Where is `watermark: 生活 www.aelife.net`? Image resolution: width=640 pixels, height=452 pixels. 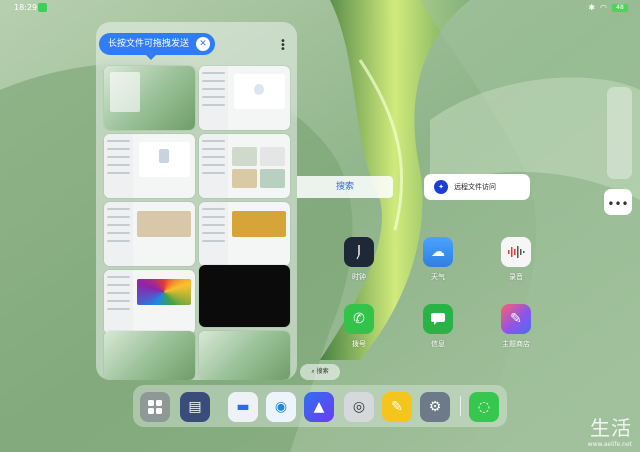
watermark: 生活 www.aelife.net is located at coordinates (610, 430).